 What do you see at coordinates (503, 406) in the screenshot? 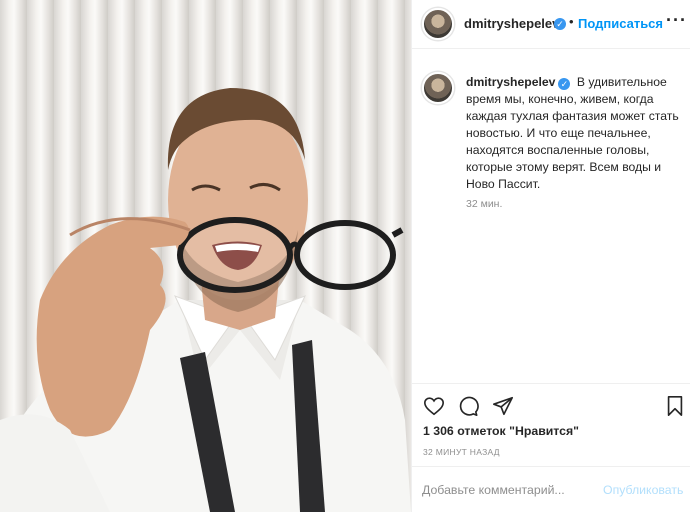
I see `paper-plane-icon` at bounding box center [503, 406].